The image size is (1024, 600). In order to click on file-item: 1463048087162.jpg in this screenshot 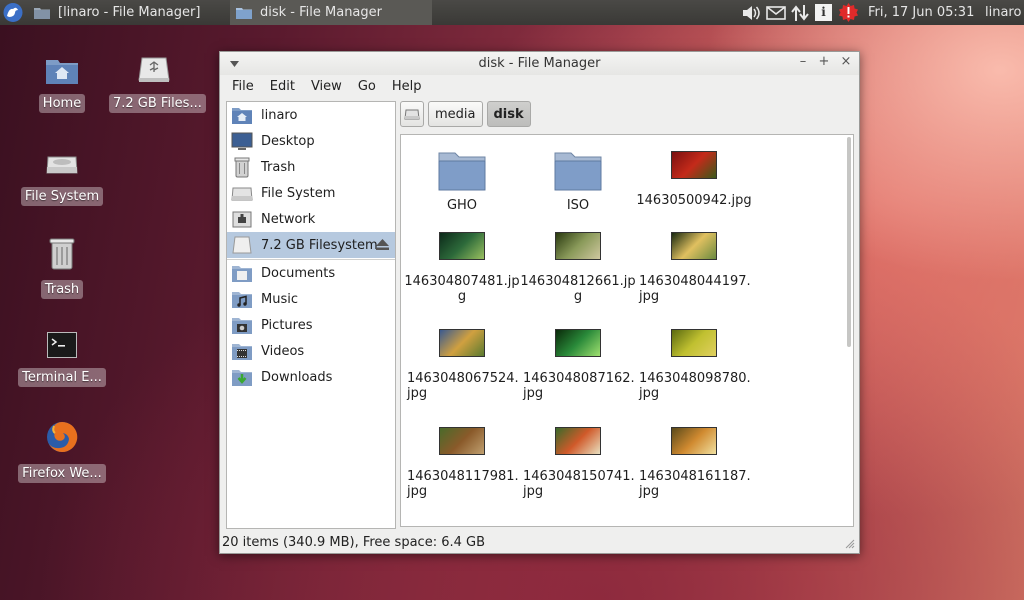, I will do `click(578, 365)`.